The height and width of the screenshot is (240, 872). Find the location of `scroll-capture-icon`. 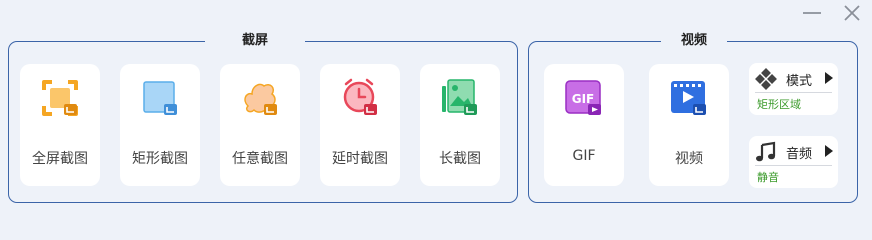

scroll-capture-icon is located at coordinates (460, 98).